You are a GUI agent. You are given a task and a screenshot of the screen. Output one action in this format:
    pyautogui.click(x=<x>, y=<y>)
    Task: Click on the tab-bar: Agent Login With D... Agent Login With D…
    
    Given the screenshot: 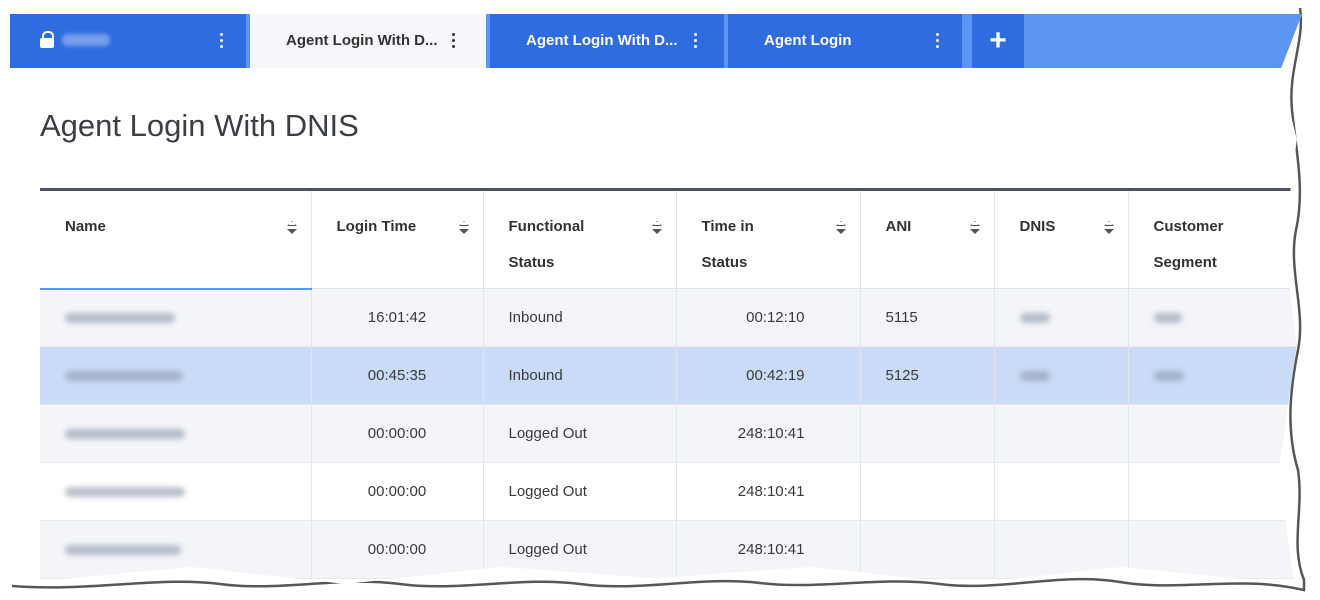 What is the action you would take?
    pyautogui.click(x=656, y=41)
    